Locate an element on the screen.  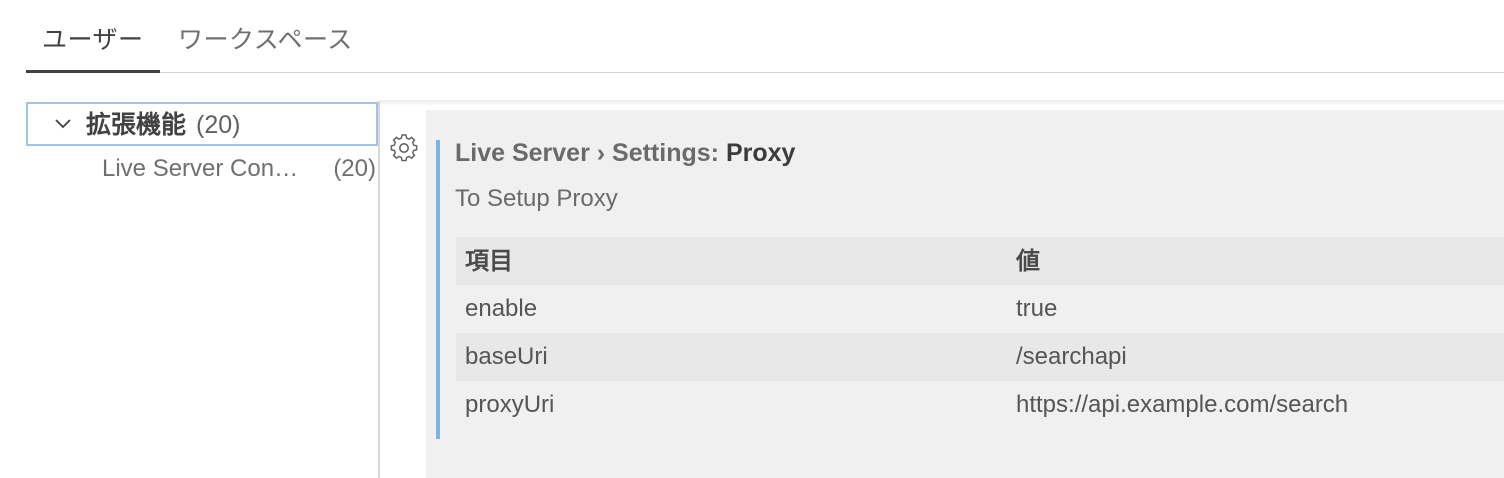
setting-title: Live Server › Settings: Proxy is located at coordinates (625, 153).